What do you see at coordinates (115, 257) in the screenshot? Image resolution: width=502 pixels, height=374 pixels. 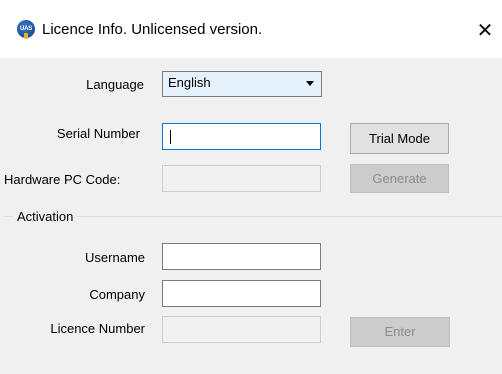 I see `username-label: Username` at bounding box center [115, 257].